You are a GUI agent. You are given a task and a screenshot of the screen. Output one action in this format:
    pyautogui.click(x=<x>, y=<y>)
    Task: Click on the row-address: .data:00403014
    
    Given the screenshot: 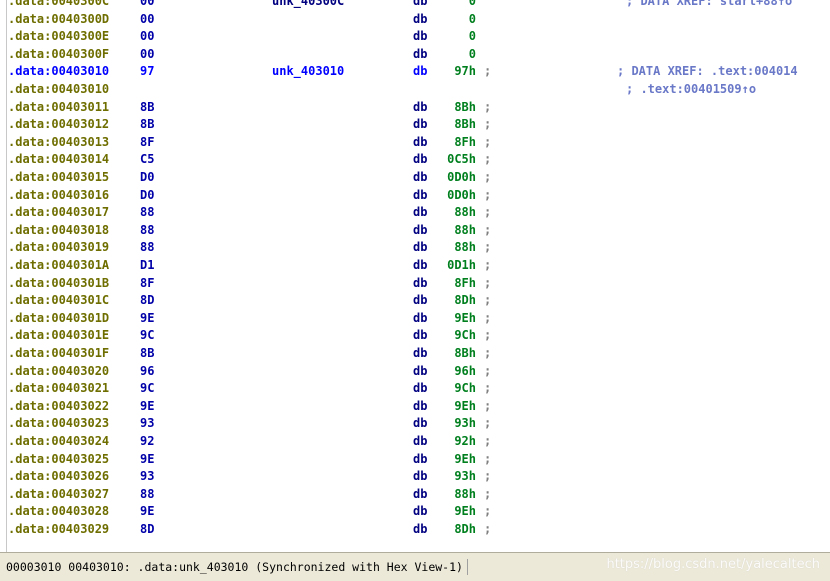 What is the action you would take?
    pyautogui.click(x=58, y=160)
    